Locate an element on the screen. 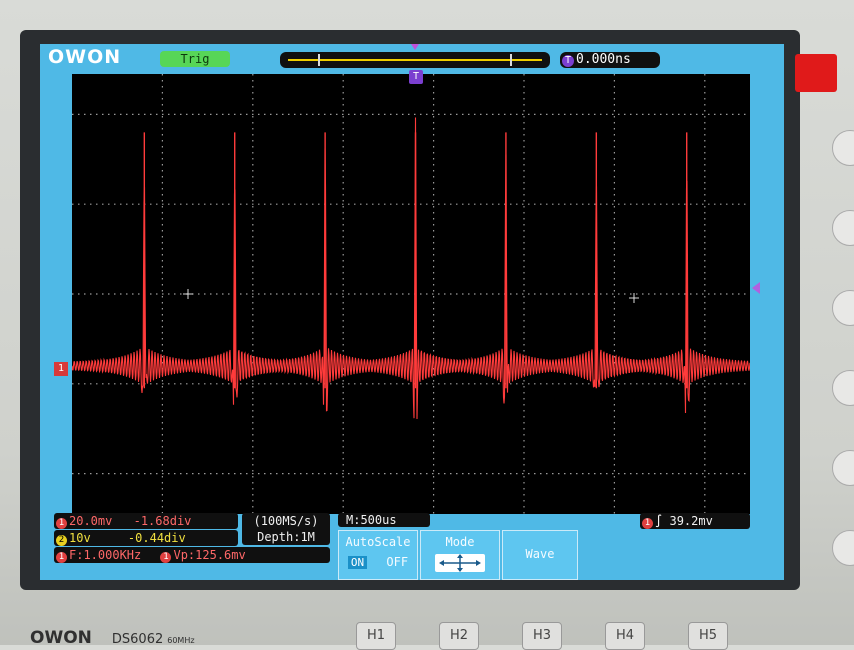 Image resolution: width=854 pixels, height=650 pixels. ch2-dot-icon: 2 is located at coordinates (61, 540).